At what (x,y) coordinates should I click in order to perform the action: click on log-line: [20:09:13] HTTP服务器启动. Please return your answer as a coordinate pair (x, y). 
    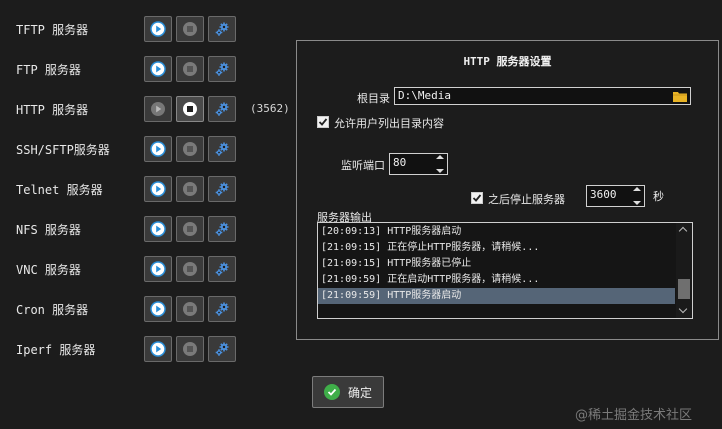
    Looking at the image, I should click on (496, 232).